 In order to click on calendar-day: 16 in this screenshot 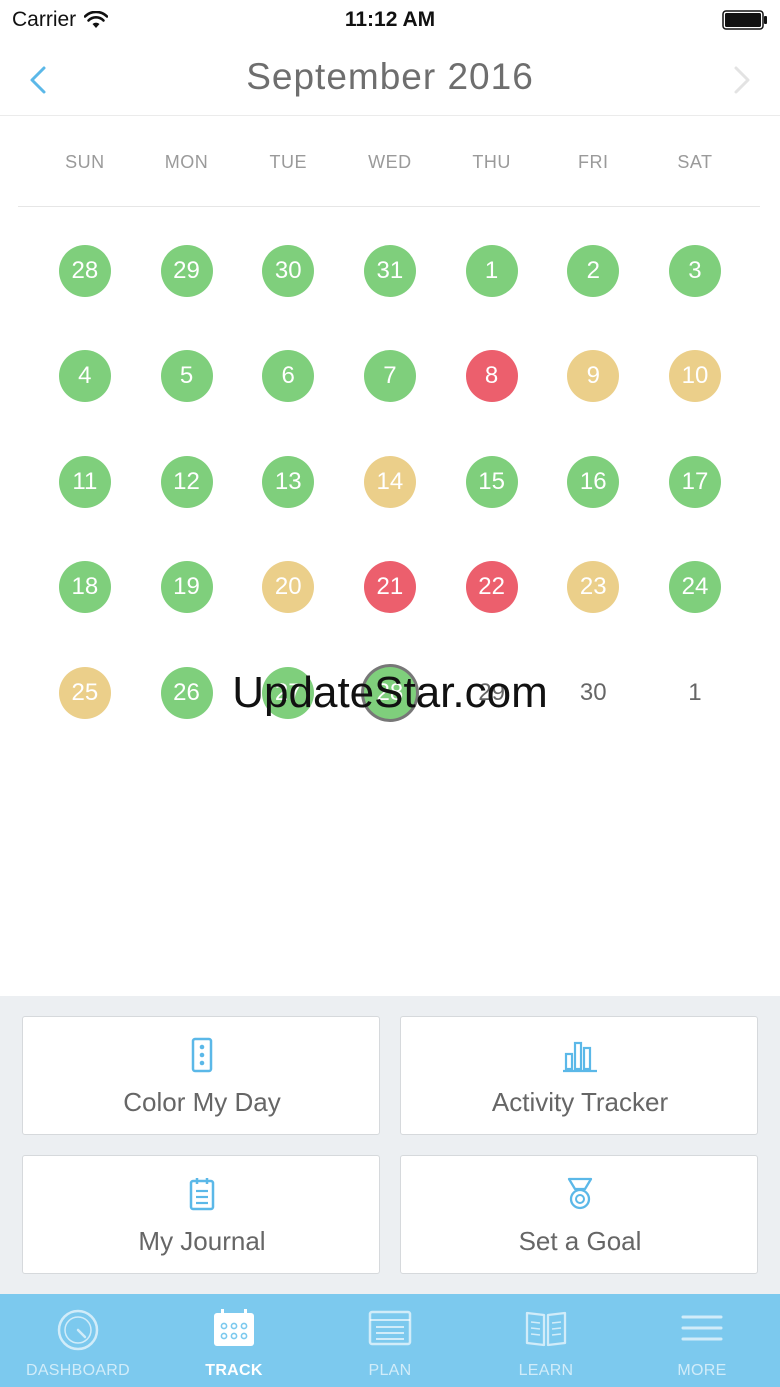, I will do `click(593, 481)`.